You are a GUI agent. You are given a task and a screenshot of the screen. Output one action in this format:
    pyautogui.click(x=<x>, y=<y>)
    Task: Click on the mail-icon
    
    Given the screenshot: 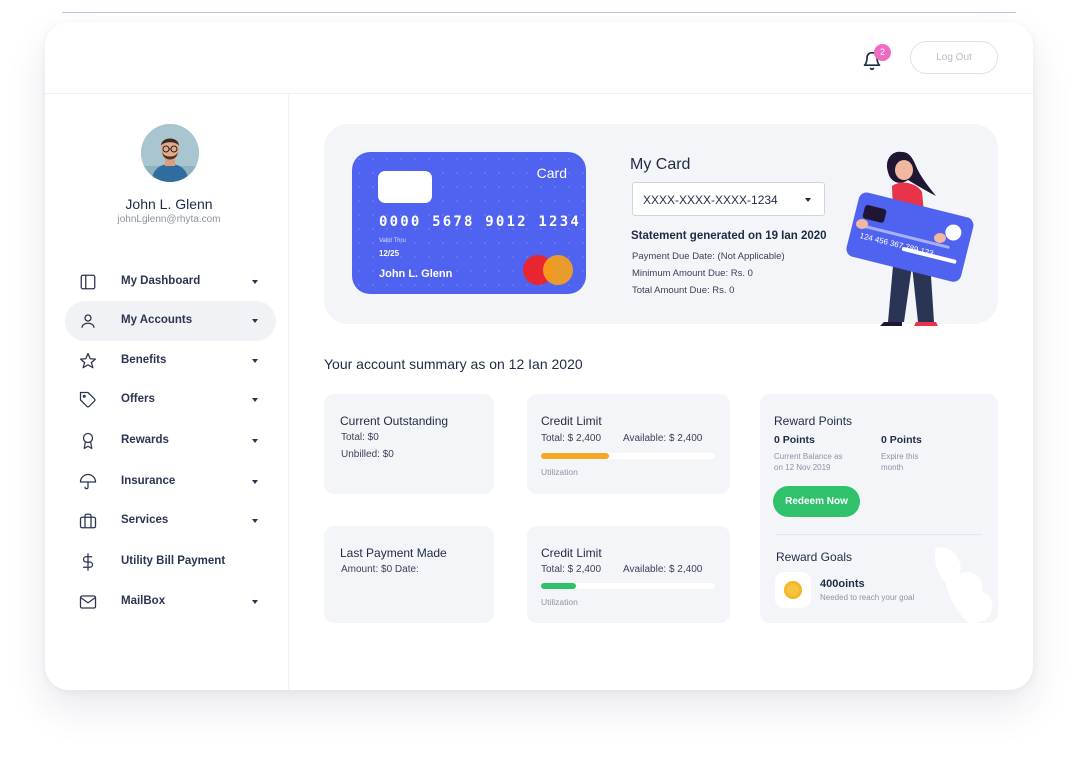 What is the action you would take?
    pyautogui.click(x=88, y=602)
    